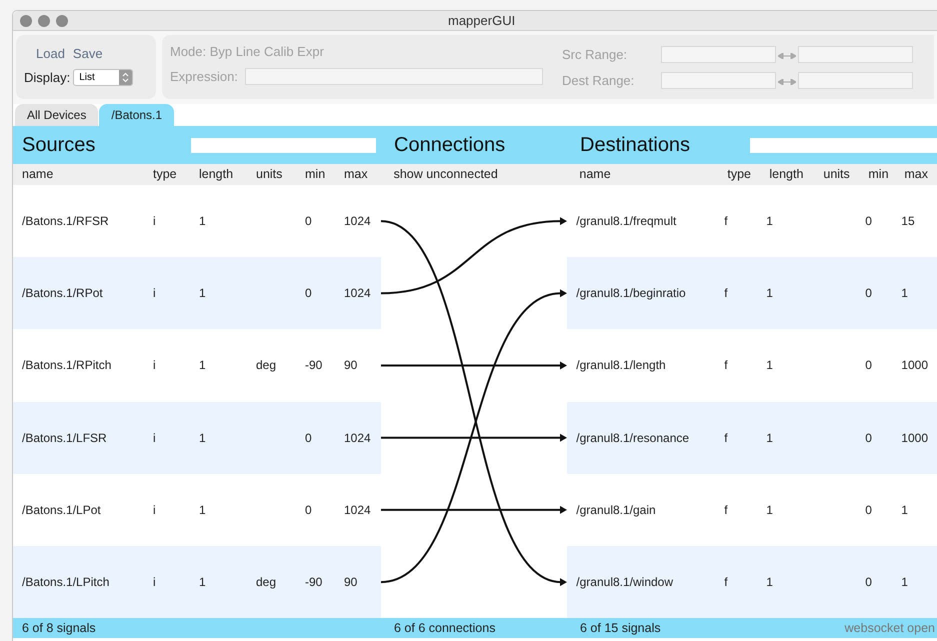  What do you see at coordinates (908, 221) in the screenshot?
I see `max-cell: 15` at bounding box center [908, 221].